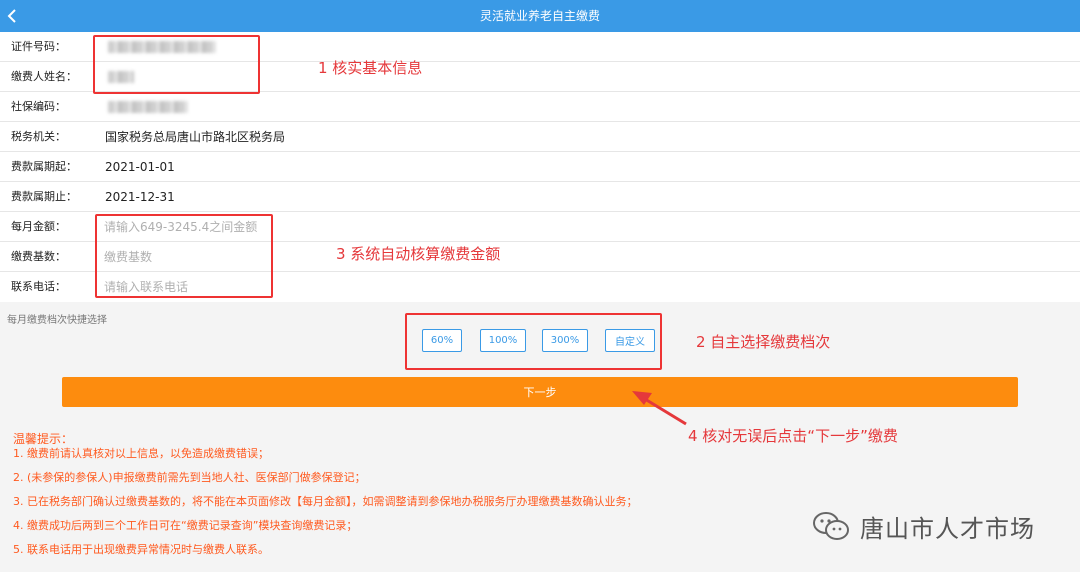 Image resolution: width=1080 pixels, height=572 pixels. I want to click on base-label: 缴费基数：, so click(38, 256).